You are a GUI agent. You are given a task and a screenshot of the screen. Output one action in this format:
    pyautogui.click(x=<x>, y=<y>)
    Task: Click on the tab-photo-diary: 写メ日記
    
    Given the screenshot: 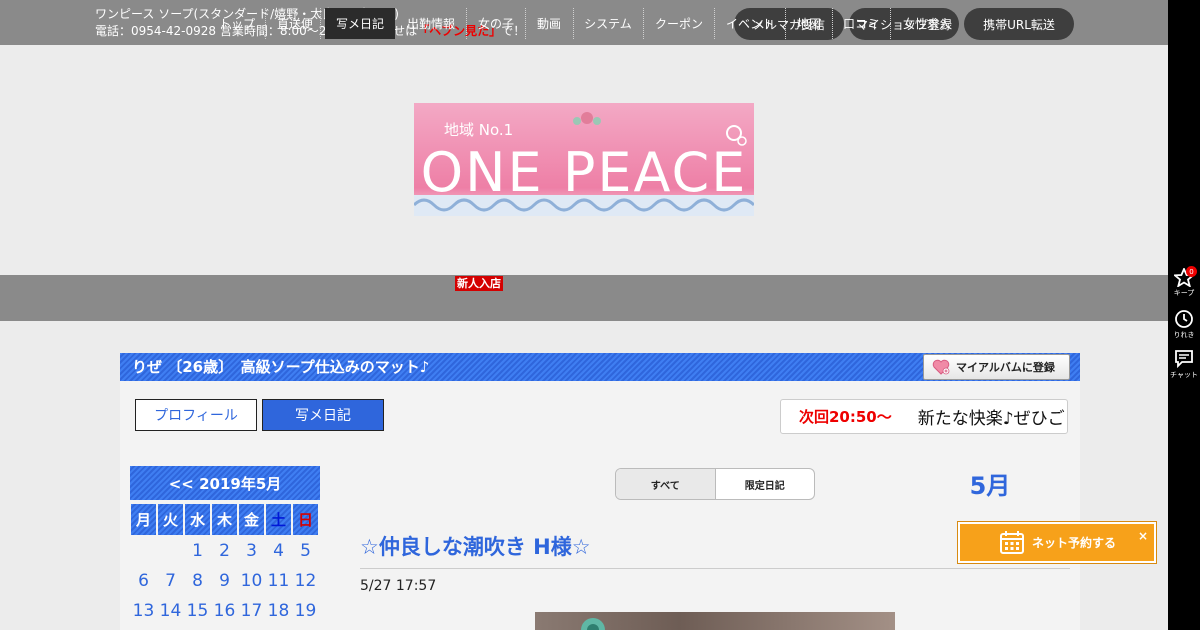 What is the action you would take?
    pyautogui.click(x=323, y=415)
    